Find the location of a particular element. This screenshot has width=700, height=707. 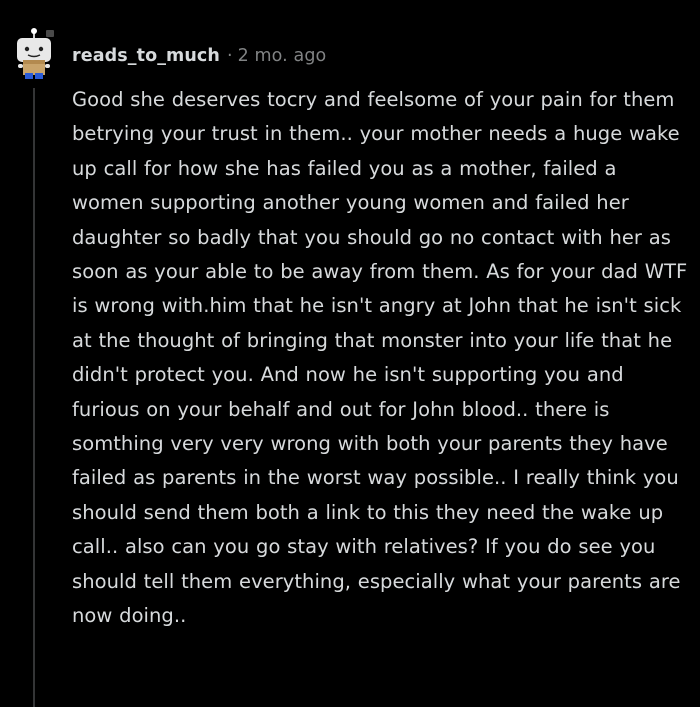

comment-header: reads_to_much · 2 mo. ago is located at coordinates (199, 56).